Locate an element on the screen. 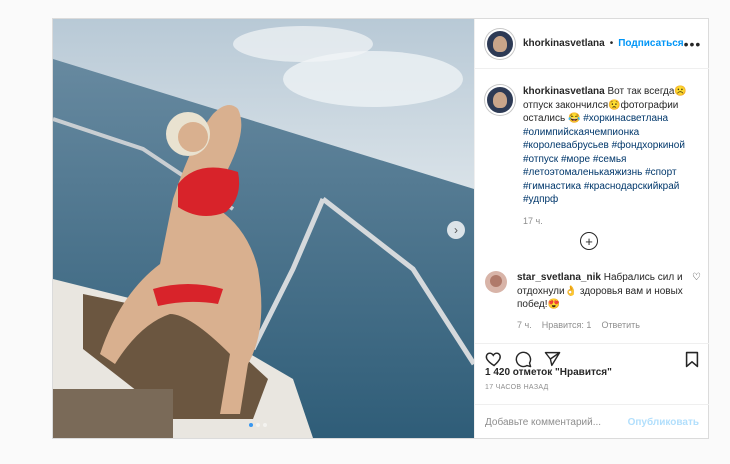  chevron-right-icon: › is located at coordinates (456, 230).